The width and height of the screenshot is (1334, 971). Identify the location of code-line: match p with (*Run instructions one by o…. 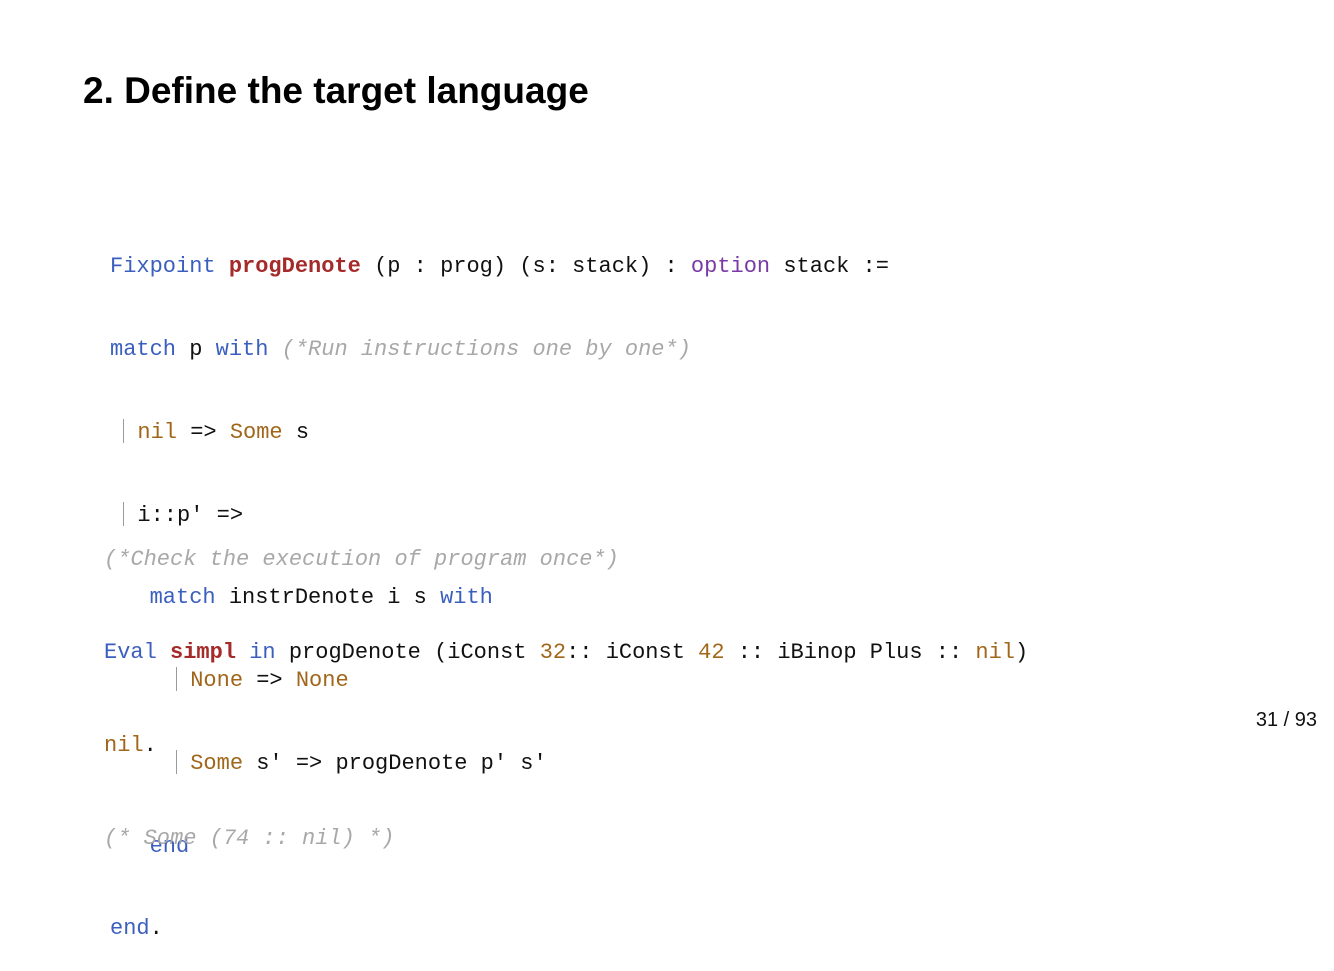
(499, 350).